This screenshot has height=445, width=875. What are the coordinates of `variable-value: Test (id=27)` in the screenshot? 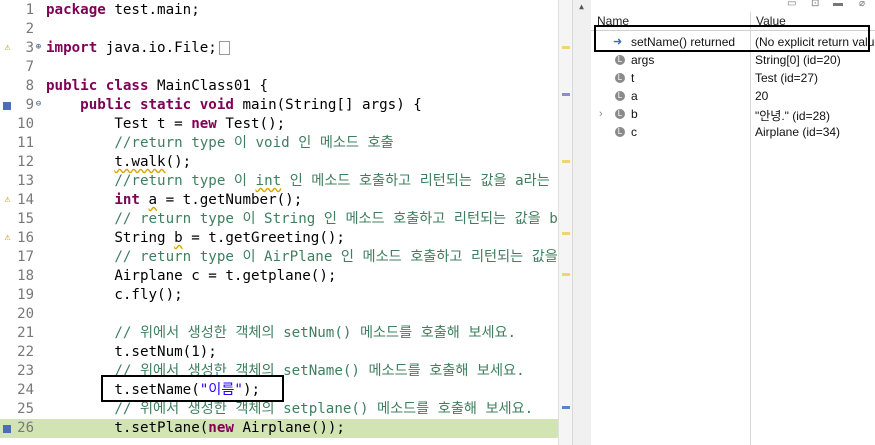 It's located at (787, 78).